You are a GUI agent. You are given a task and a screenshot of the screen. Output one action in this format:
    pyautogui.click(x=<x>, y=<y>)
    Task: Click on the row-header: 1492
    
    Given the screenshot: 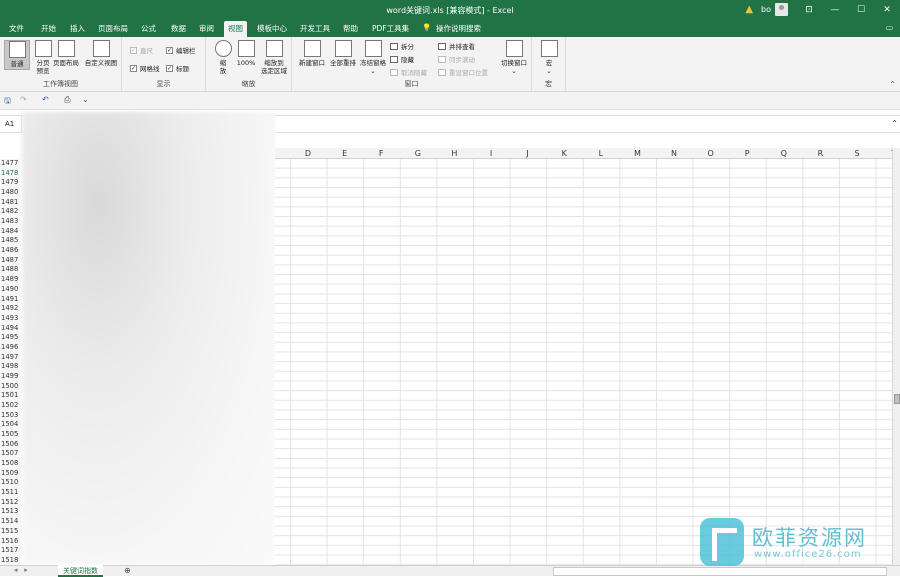 What is the action you would take?
    pyautogui.click(x=9, y=308)
    